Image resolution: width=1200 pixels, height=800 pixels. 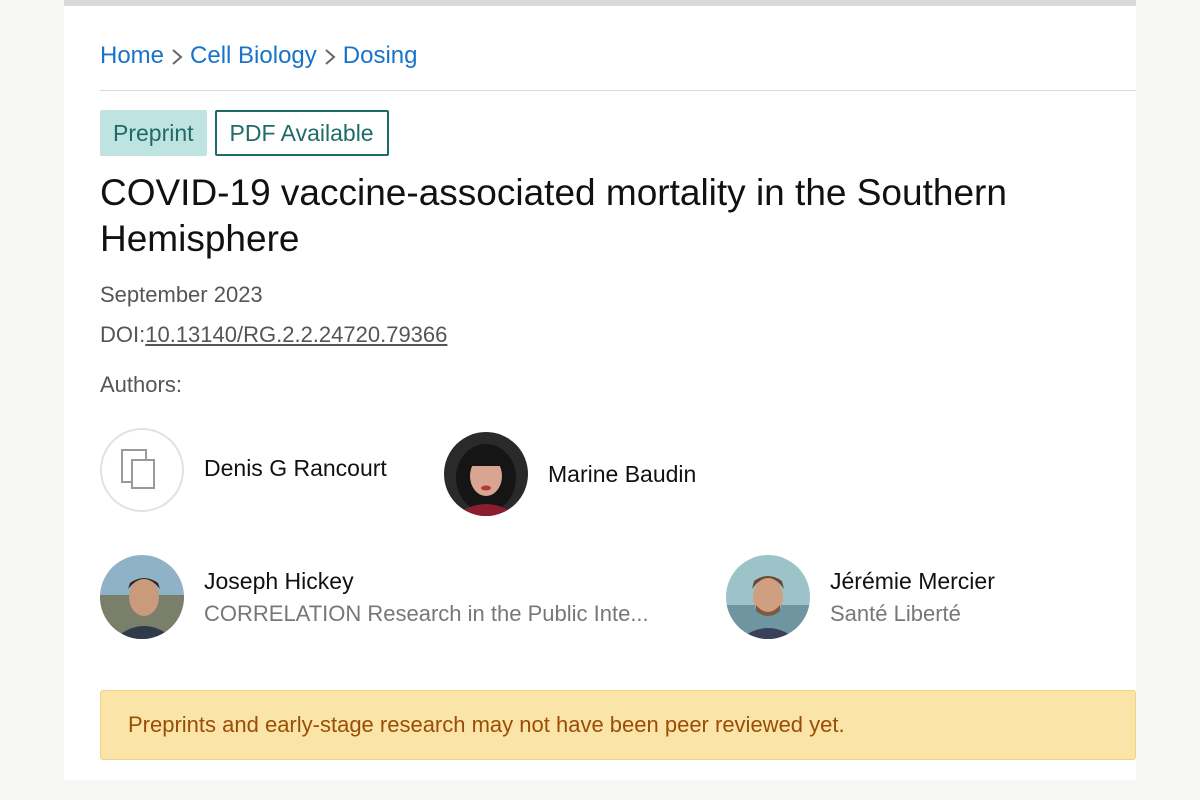 I want to click on breadcrumb-dosing-link: Dosing, so click(x=380, y=56).